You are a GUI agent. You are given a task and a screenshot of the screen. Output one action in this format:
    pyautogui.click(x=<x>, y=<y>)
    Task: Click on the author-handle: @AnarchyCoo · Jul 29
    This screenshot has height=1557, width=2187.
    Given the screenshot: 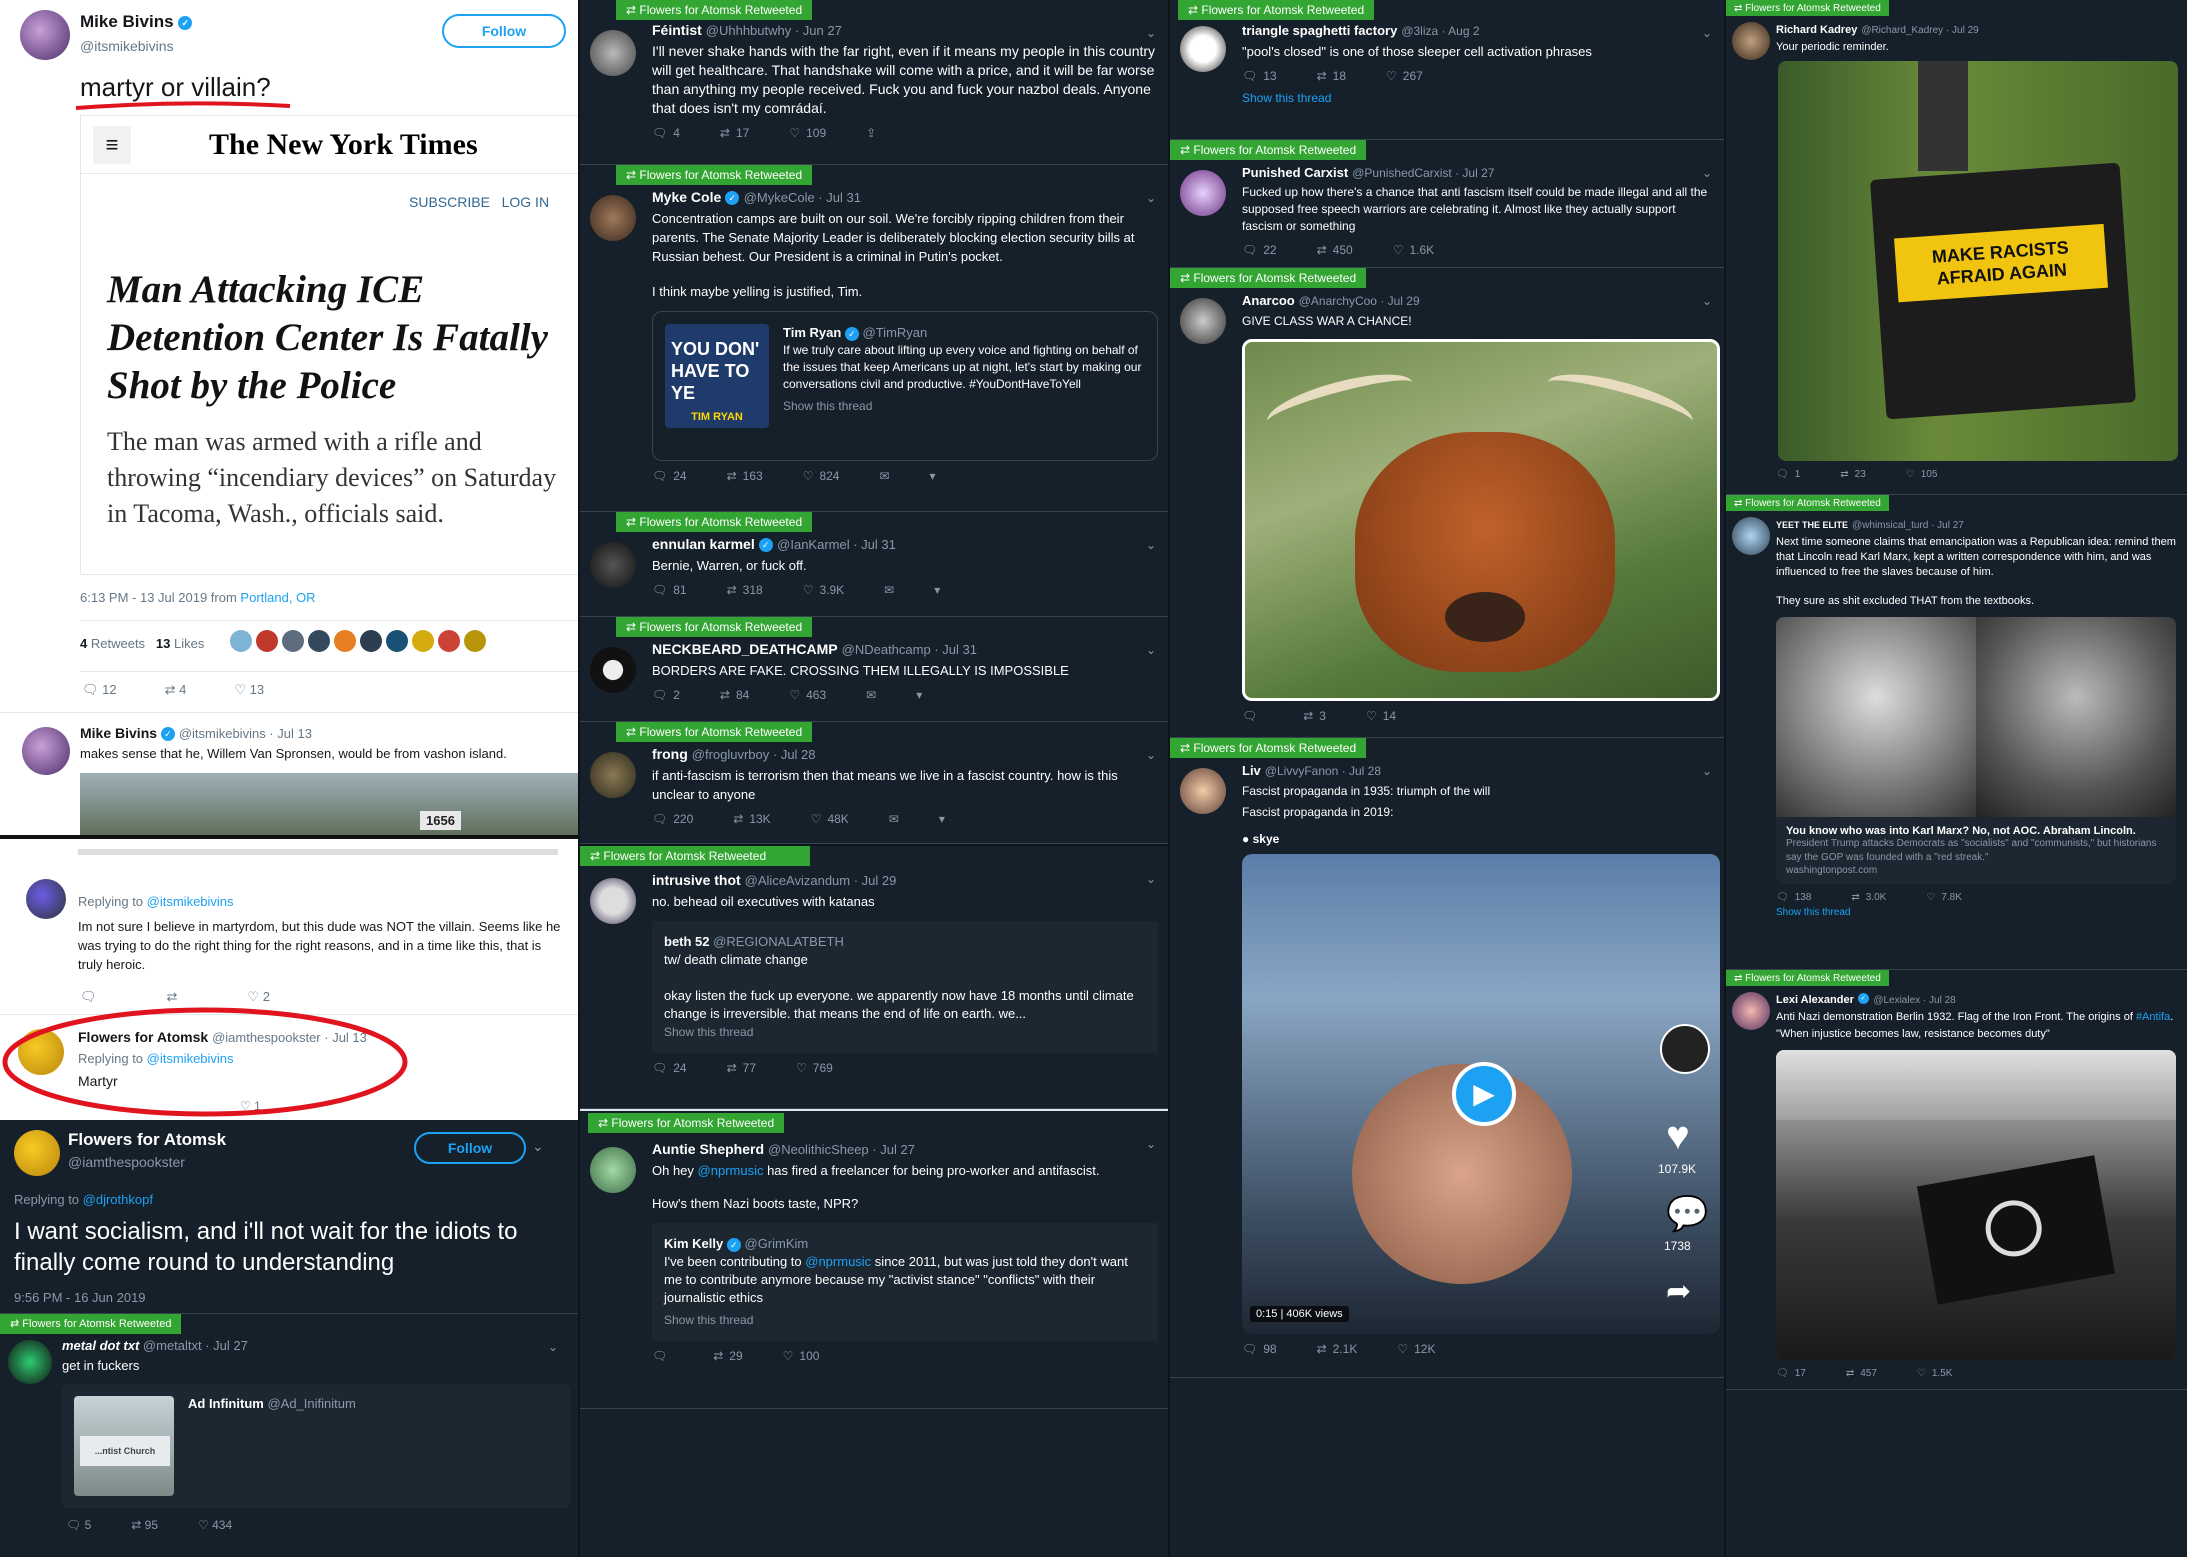 What is the action you would take?
    pyautogui.click(x=1359, y=301)
    